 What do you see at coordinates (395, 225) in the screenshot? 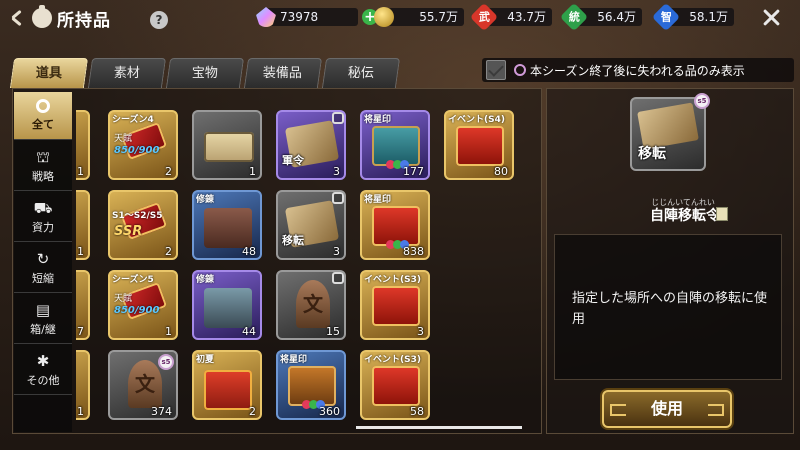
I see `item-slot: 将星印 838` at bounding box center [395, 225].